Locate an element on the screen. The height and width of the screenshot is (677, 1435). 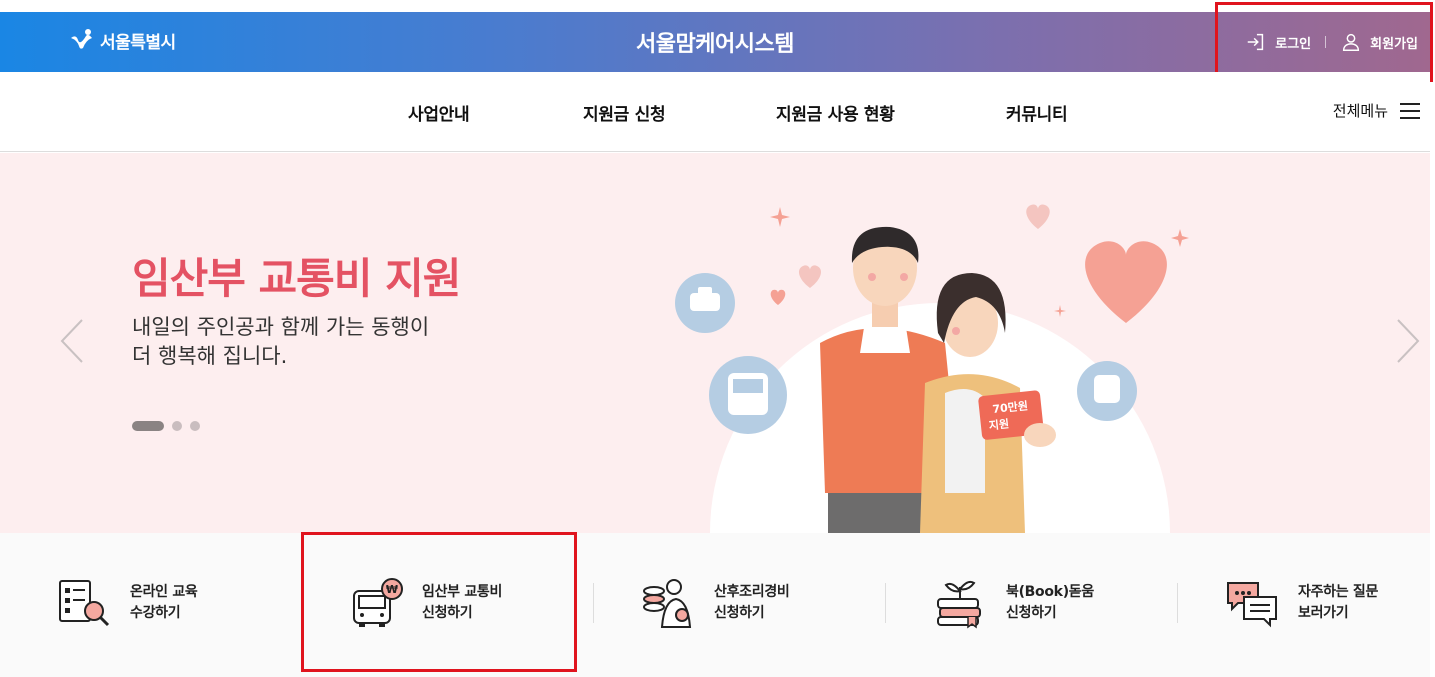
all-menu-button: 전체메뉴 is located at coordinates (1376, 110).